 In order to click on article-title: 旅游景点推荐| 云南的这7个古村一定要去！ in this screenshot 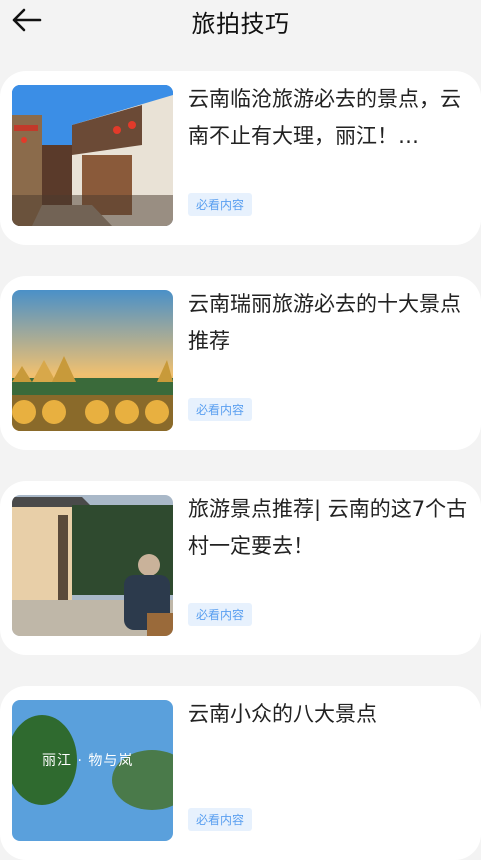, I will do `click(328, 527)`.